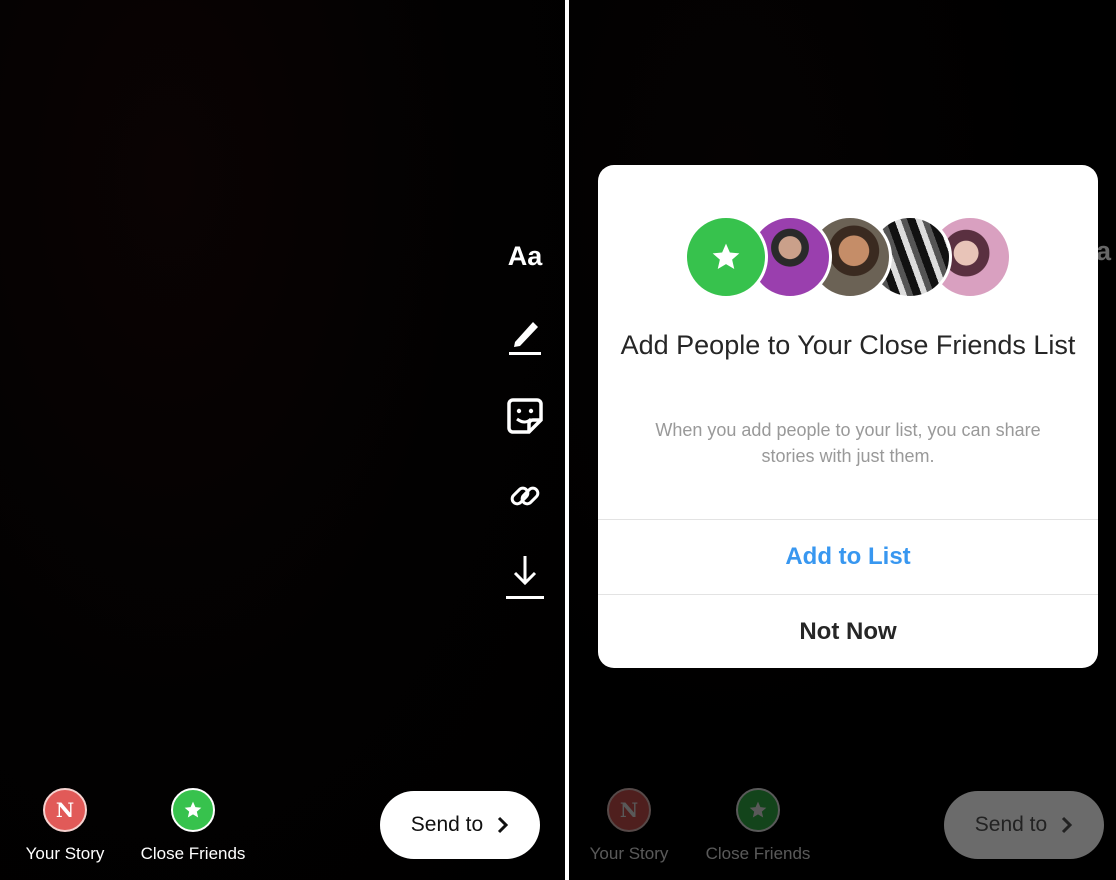 The height and width of the screenshot is (880, 1116). What do you see at coordinates (1104, 251) in the screenshot?
I see `text-tool-peek: a` at bounding box center [1104, 251].